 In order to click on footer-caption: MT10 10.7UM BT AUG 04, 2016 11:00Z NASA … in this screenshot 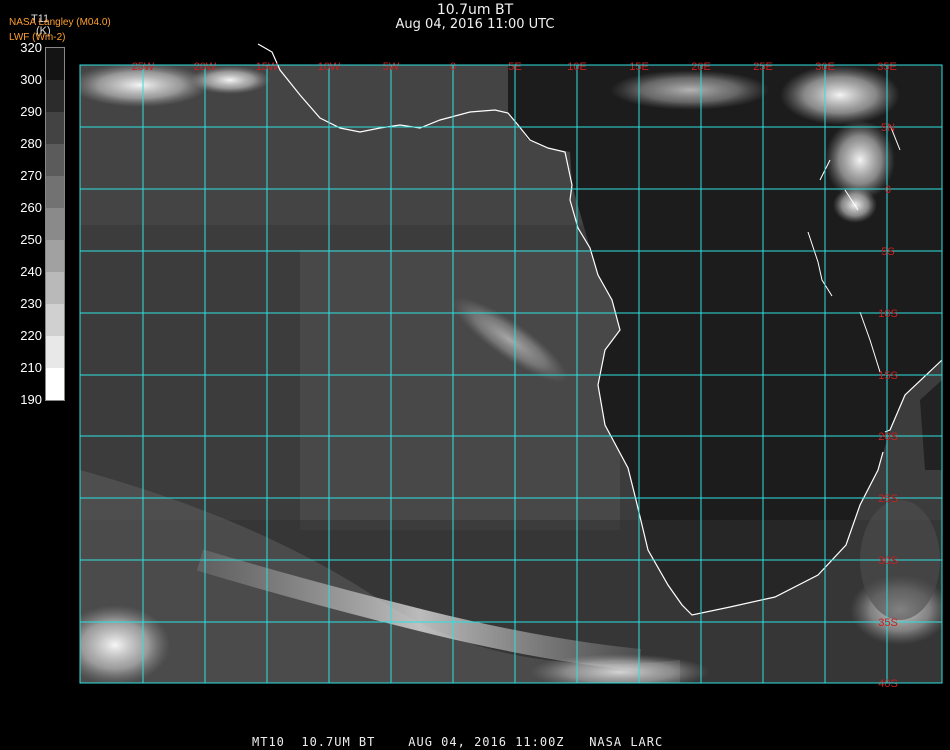, I will do `click(458, 742)`.